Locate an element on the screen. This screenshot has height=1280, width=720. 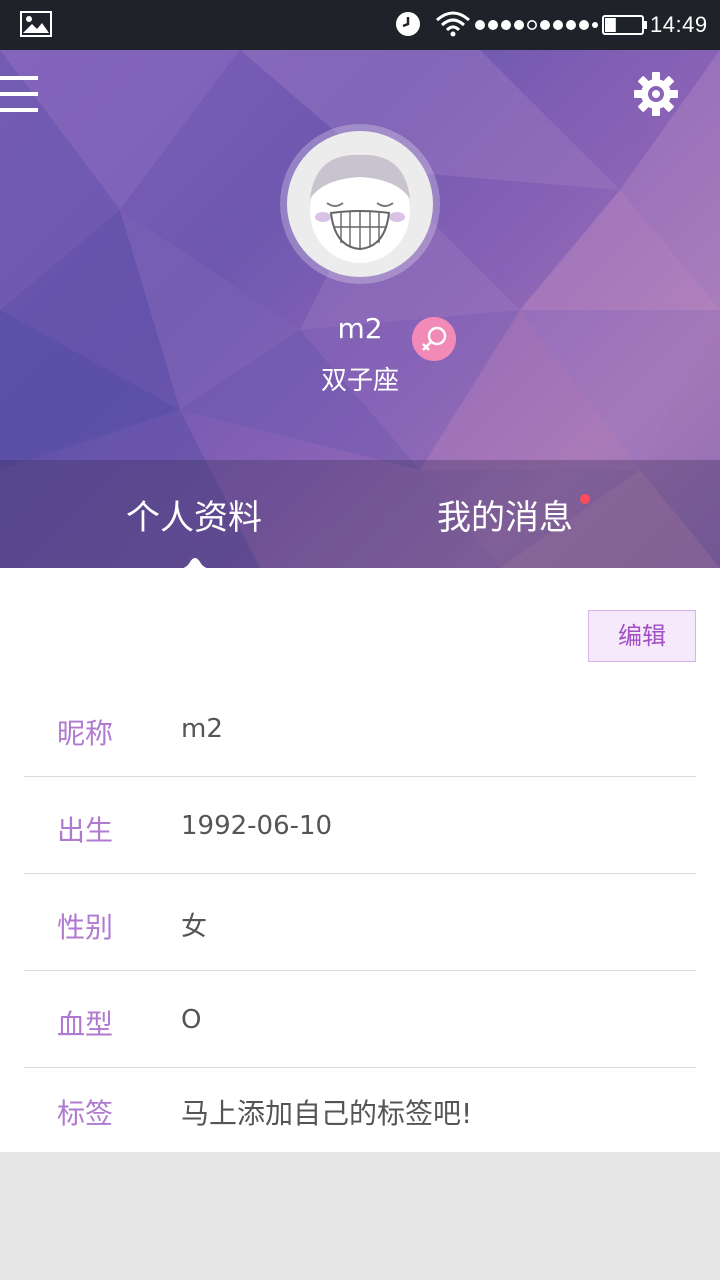
field-label: 昵称 is located at coordinates (85, 733).